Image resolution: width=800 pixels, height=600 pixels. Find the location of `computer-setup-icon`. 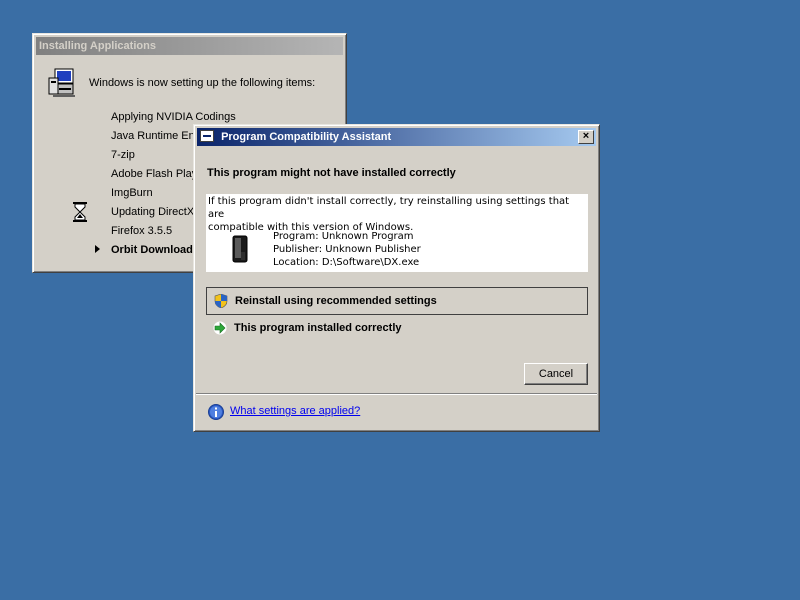

computer-setup-icon is located at coordinates (61, 82).